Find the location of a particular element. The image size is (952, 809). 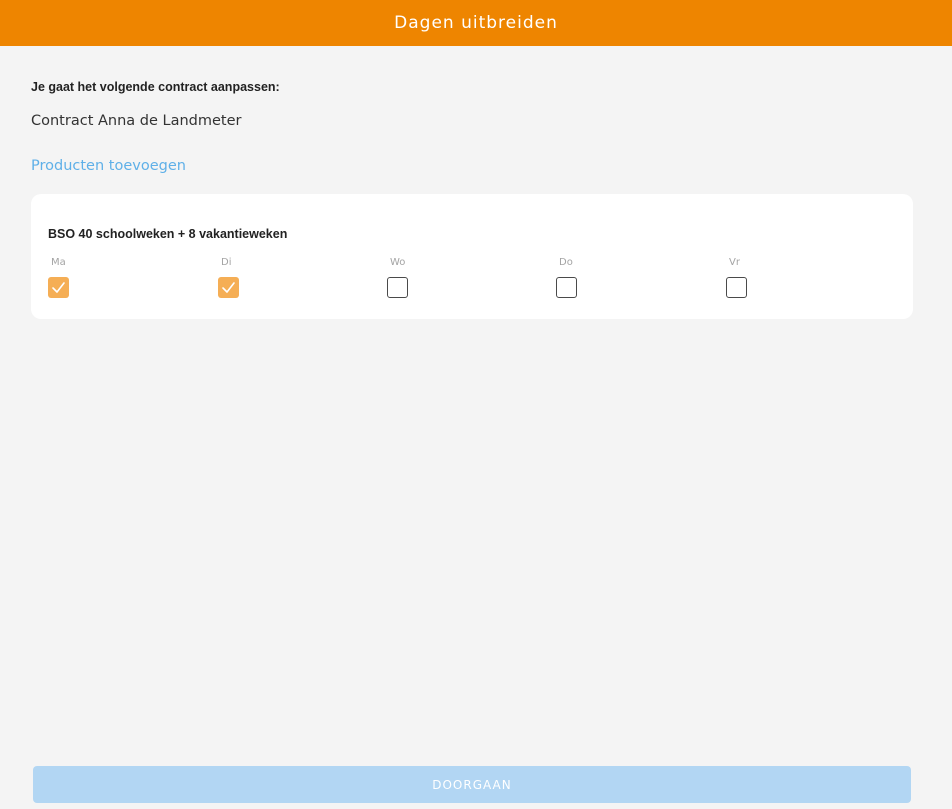

checkbox-tuesday is located at coordinates (228, 287).